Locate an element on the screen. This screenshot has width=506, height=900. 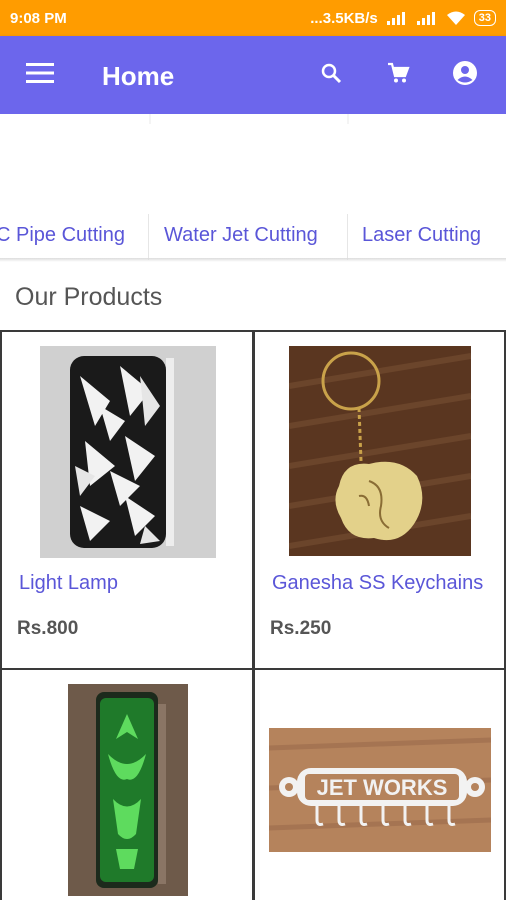
menu-button is located at coordinates (40, 75).